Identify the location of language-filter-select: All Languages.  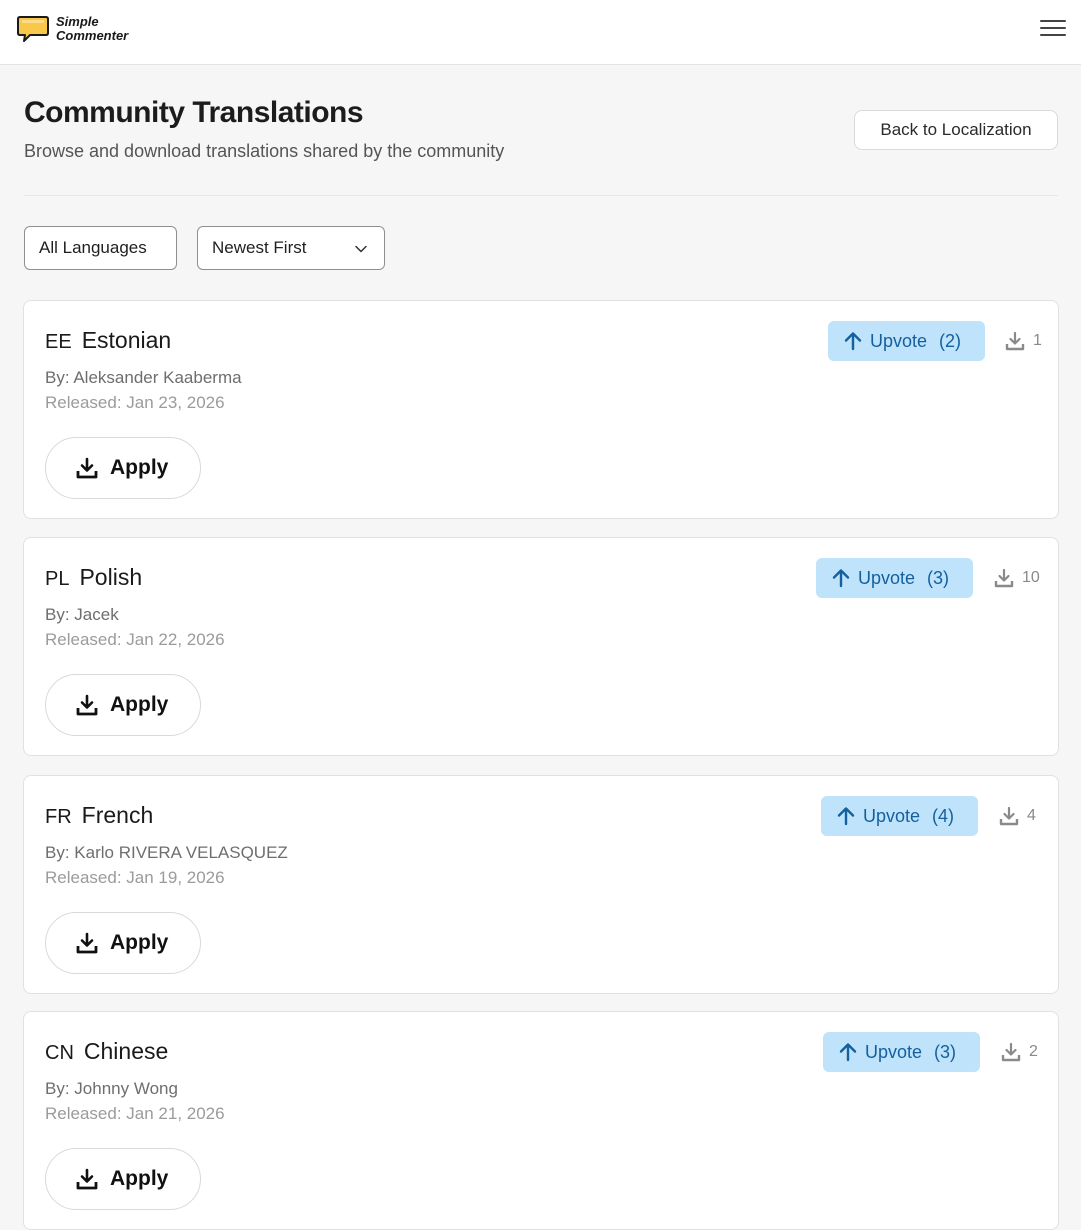
(100, 248).